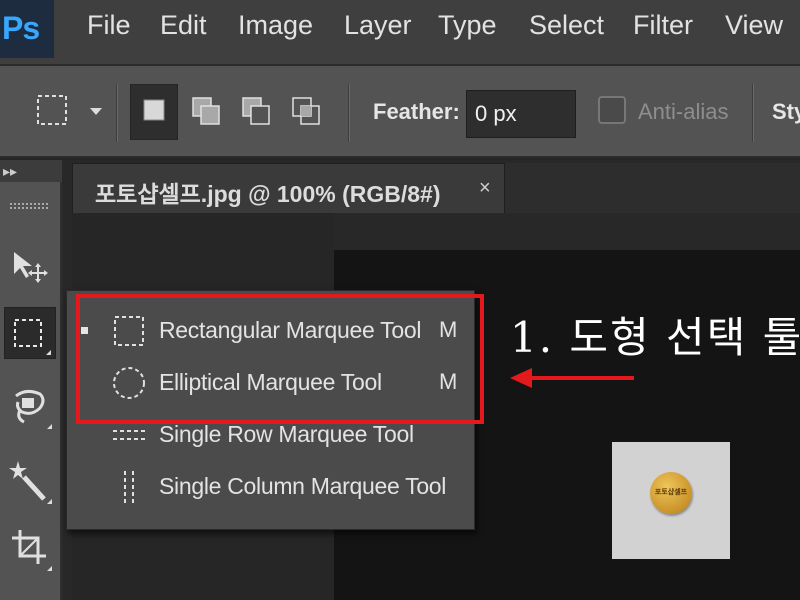  What do you see at coordinates (521, 114) in the screenshot?
I see `feather-input` at bounding box center [521, 114].